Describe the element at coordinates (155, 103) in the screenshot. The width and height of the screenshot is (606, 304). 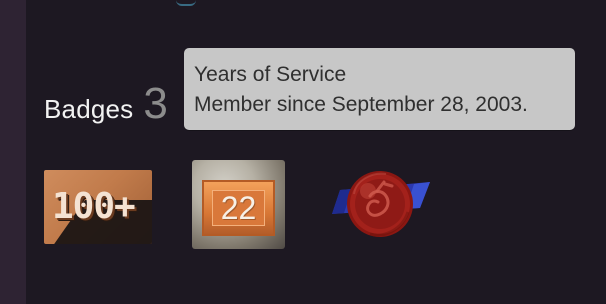
I see `badges-count: 3` at that location.